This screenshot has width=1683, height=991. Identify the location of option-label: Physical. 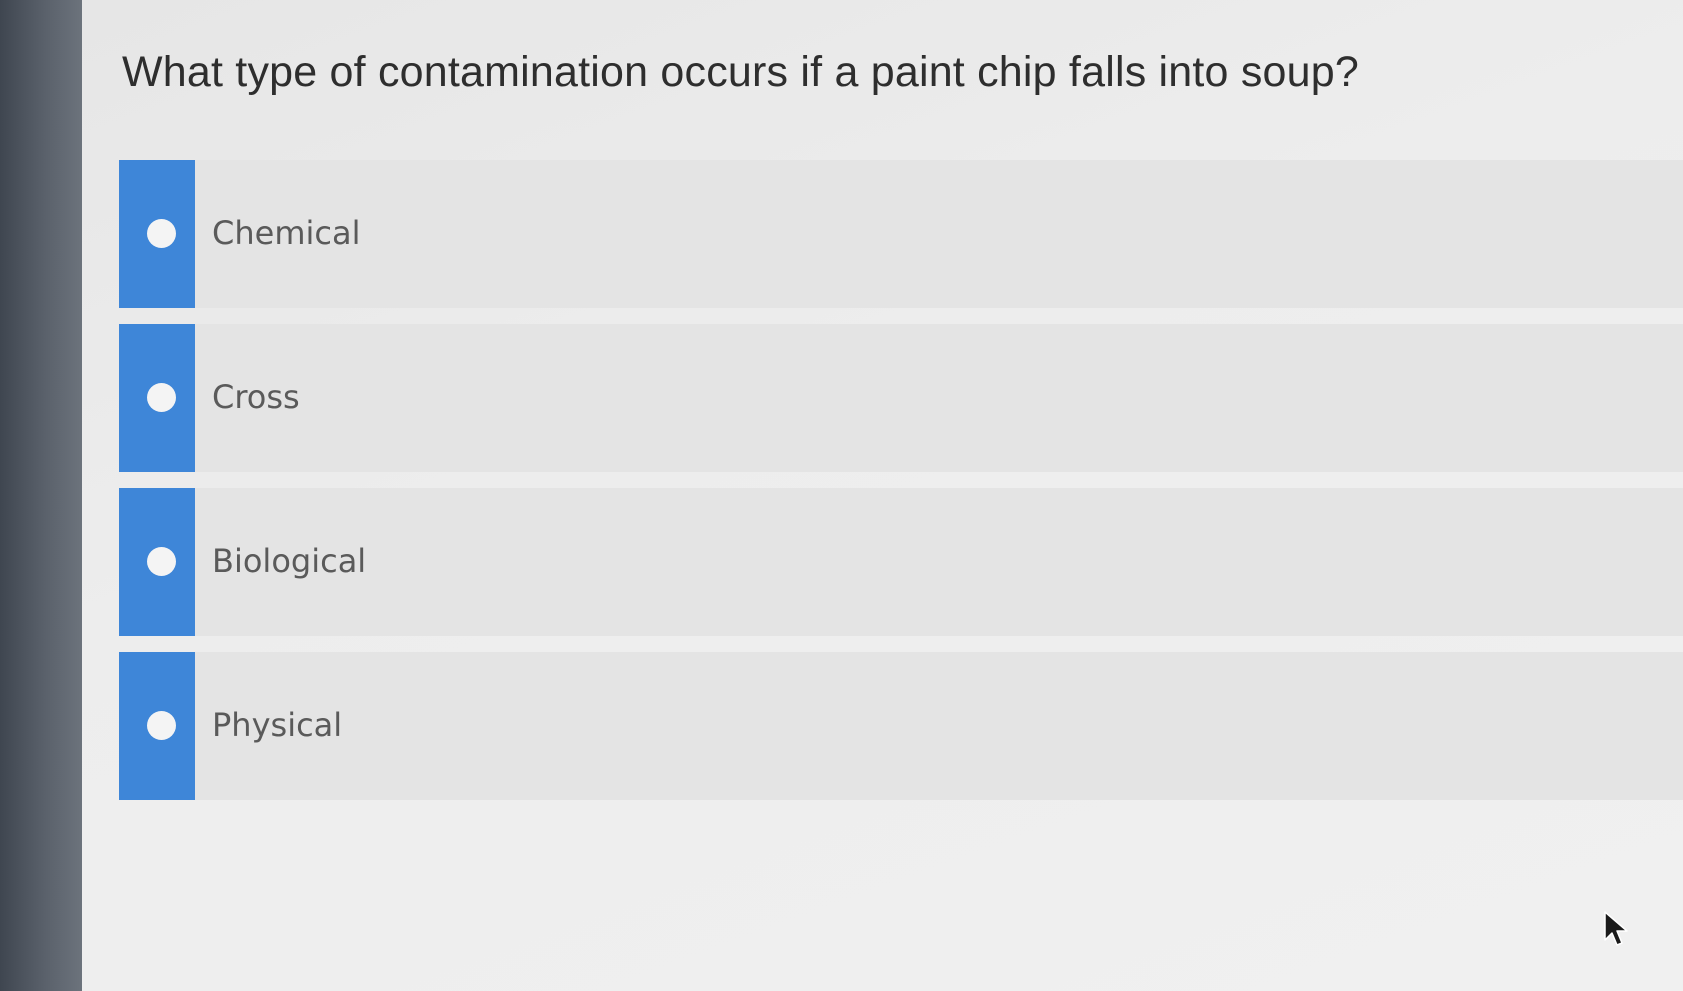
(277, 725).